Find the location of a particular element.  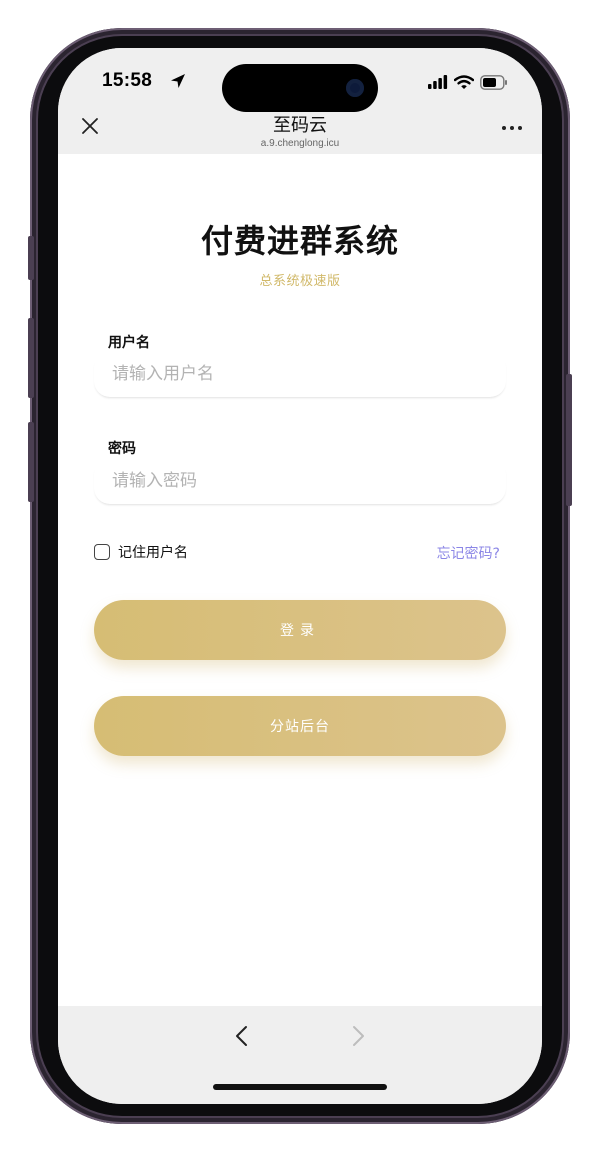

action-button is located at coordinates (31, 258).